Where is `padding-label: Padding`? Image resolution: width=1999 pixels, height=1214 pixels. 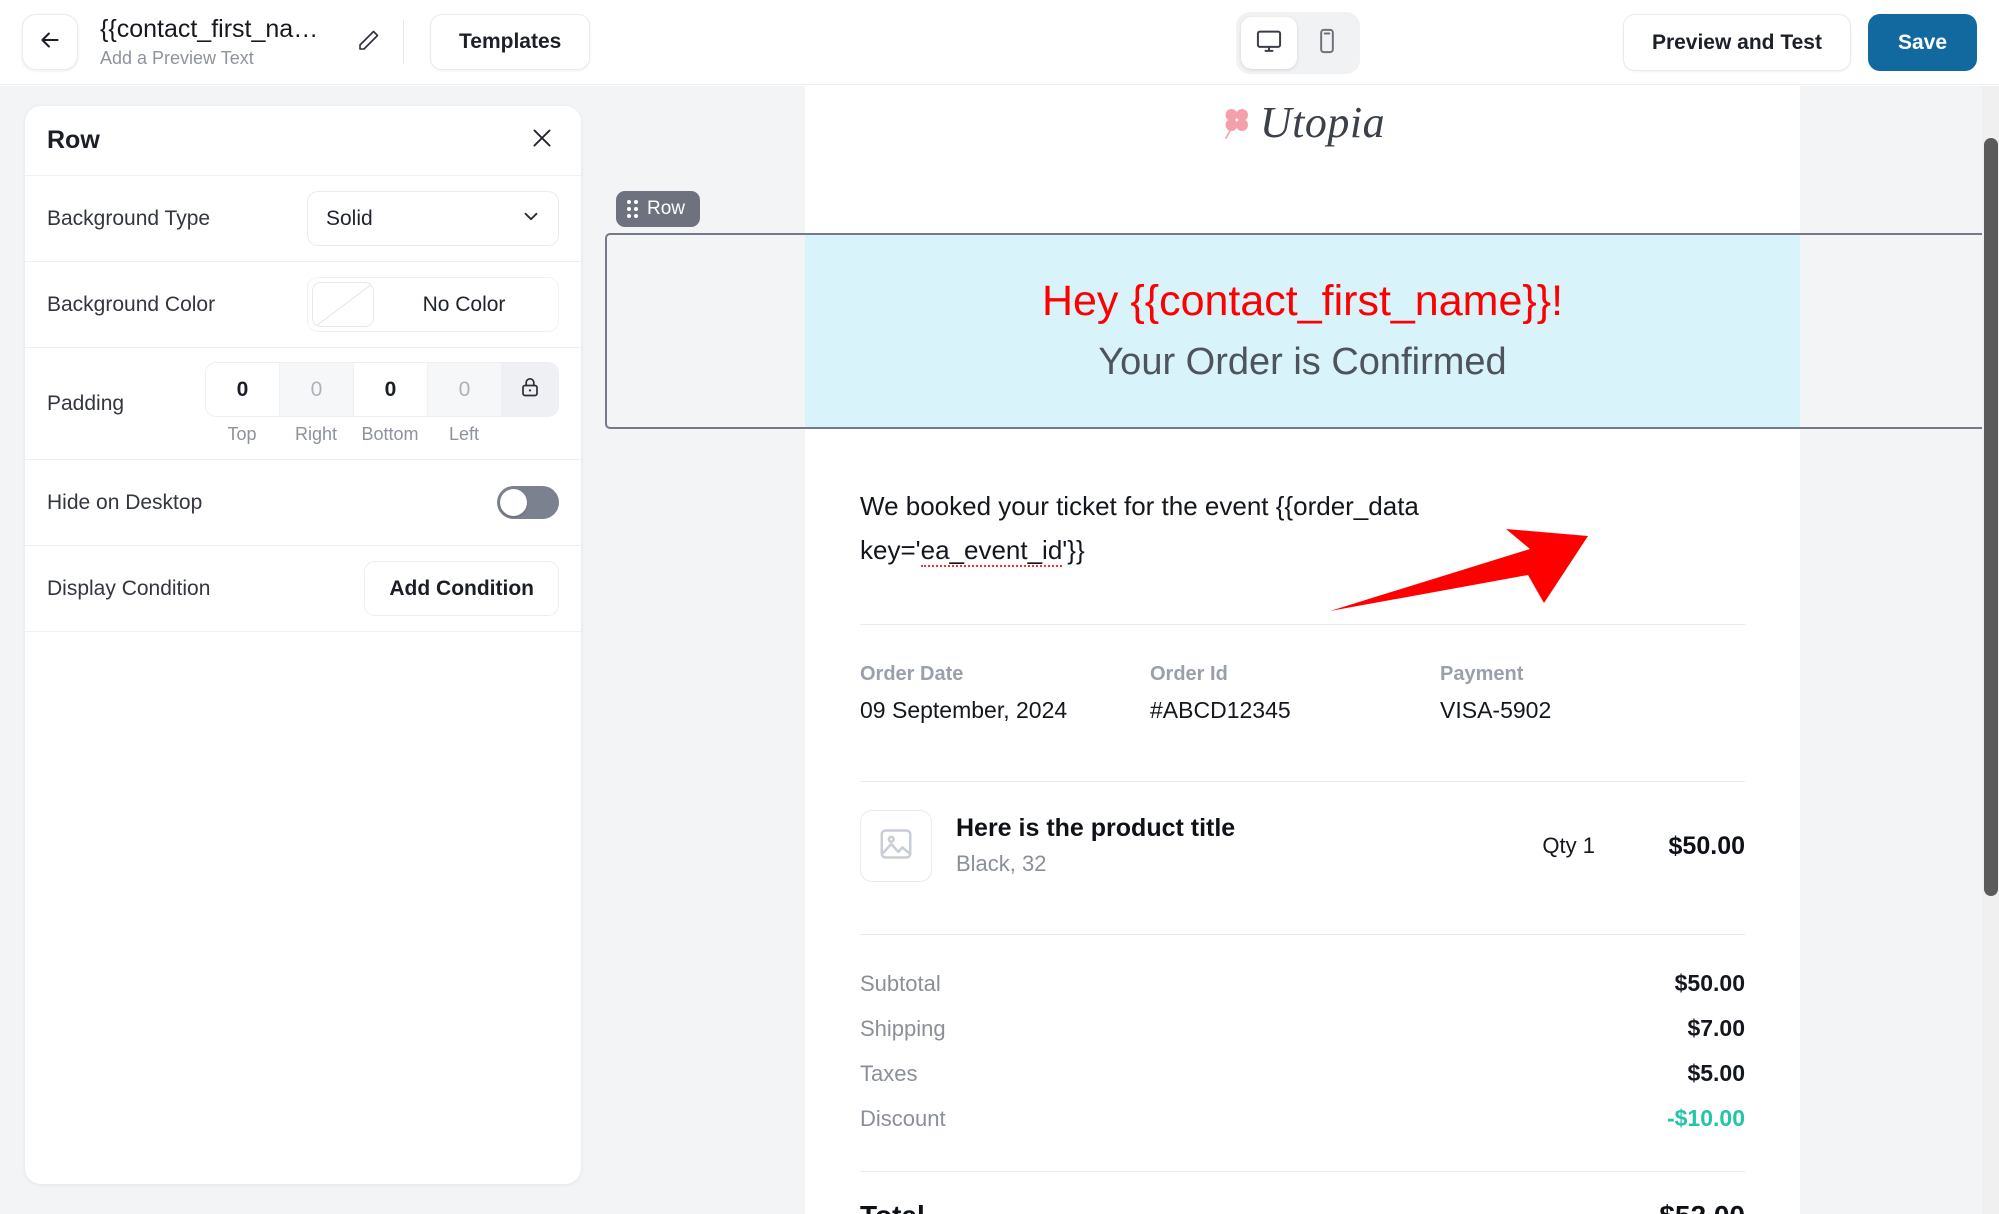
padding-label: Padding is located at coordinates (86, 403).